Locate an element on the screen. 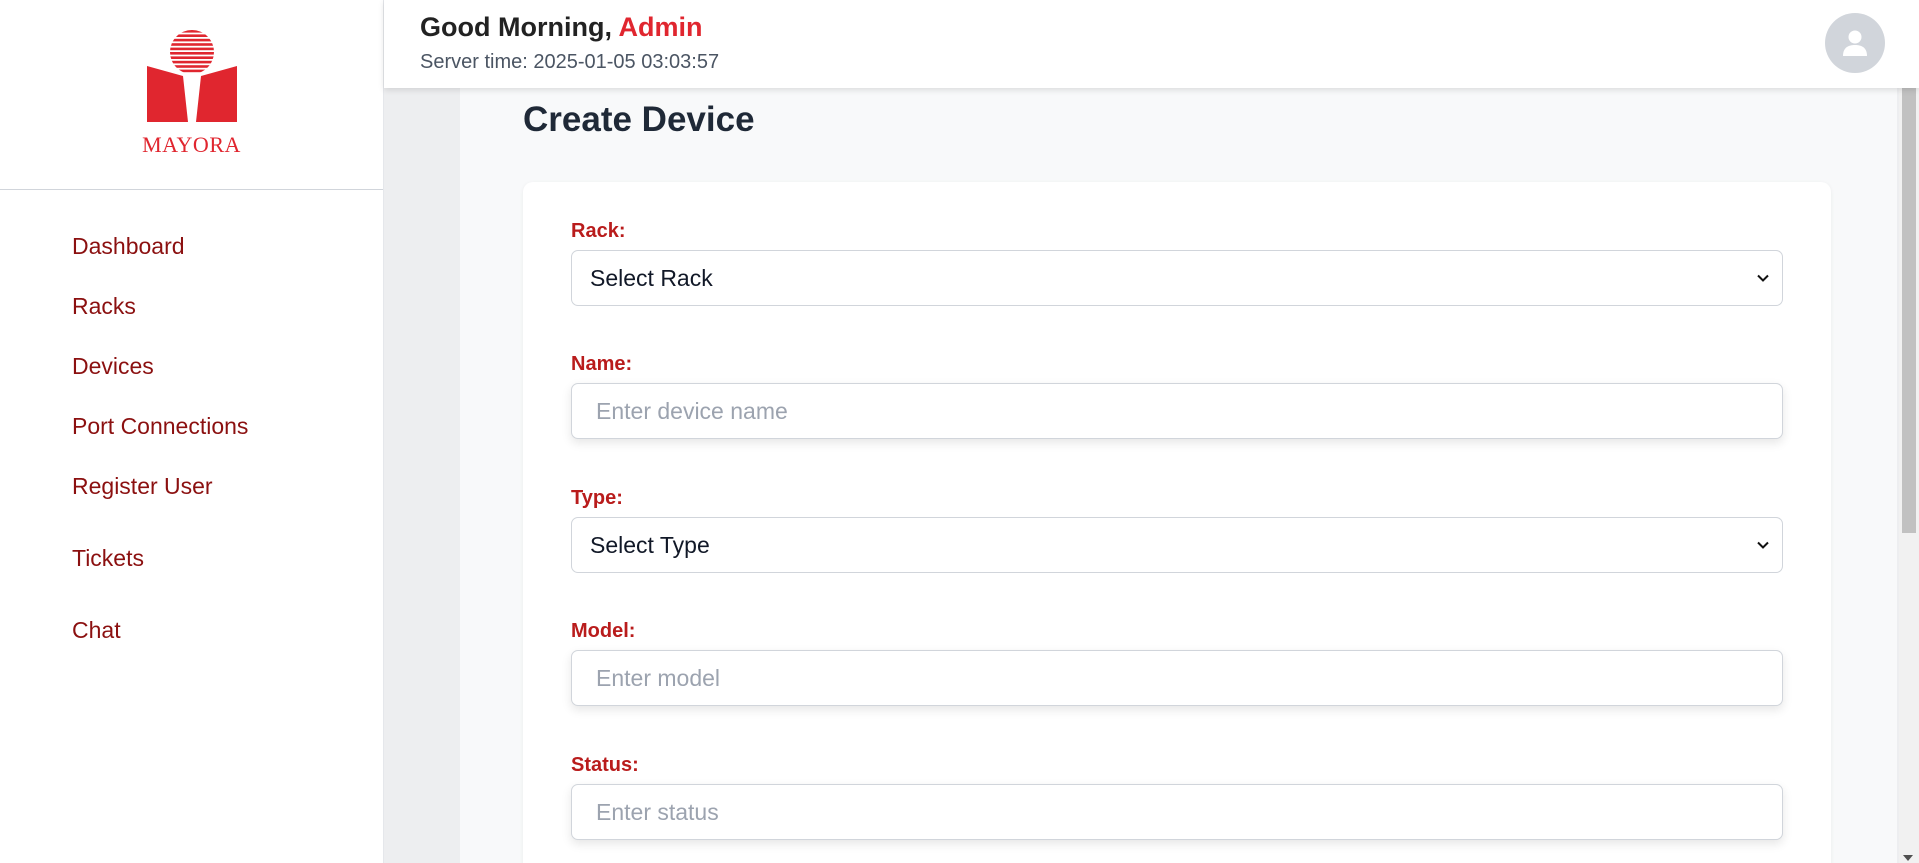 The image size is (1919, 863). sidebar-item-tickets: Tickets is located at coordinates (191, 578).